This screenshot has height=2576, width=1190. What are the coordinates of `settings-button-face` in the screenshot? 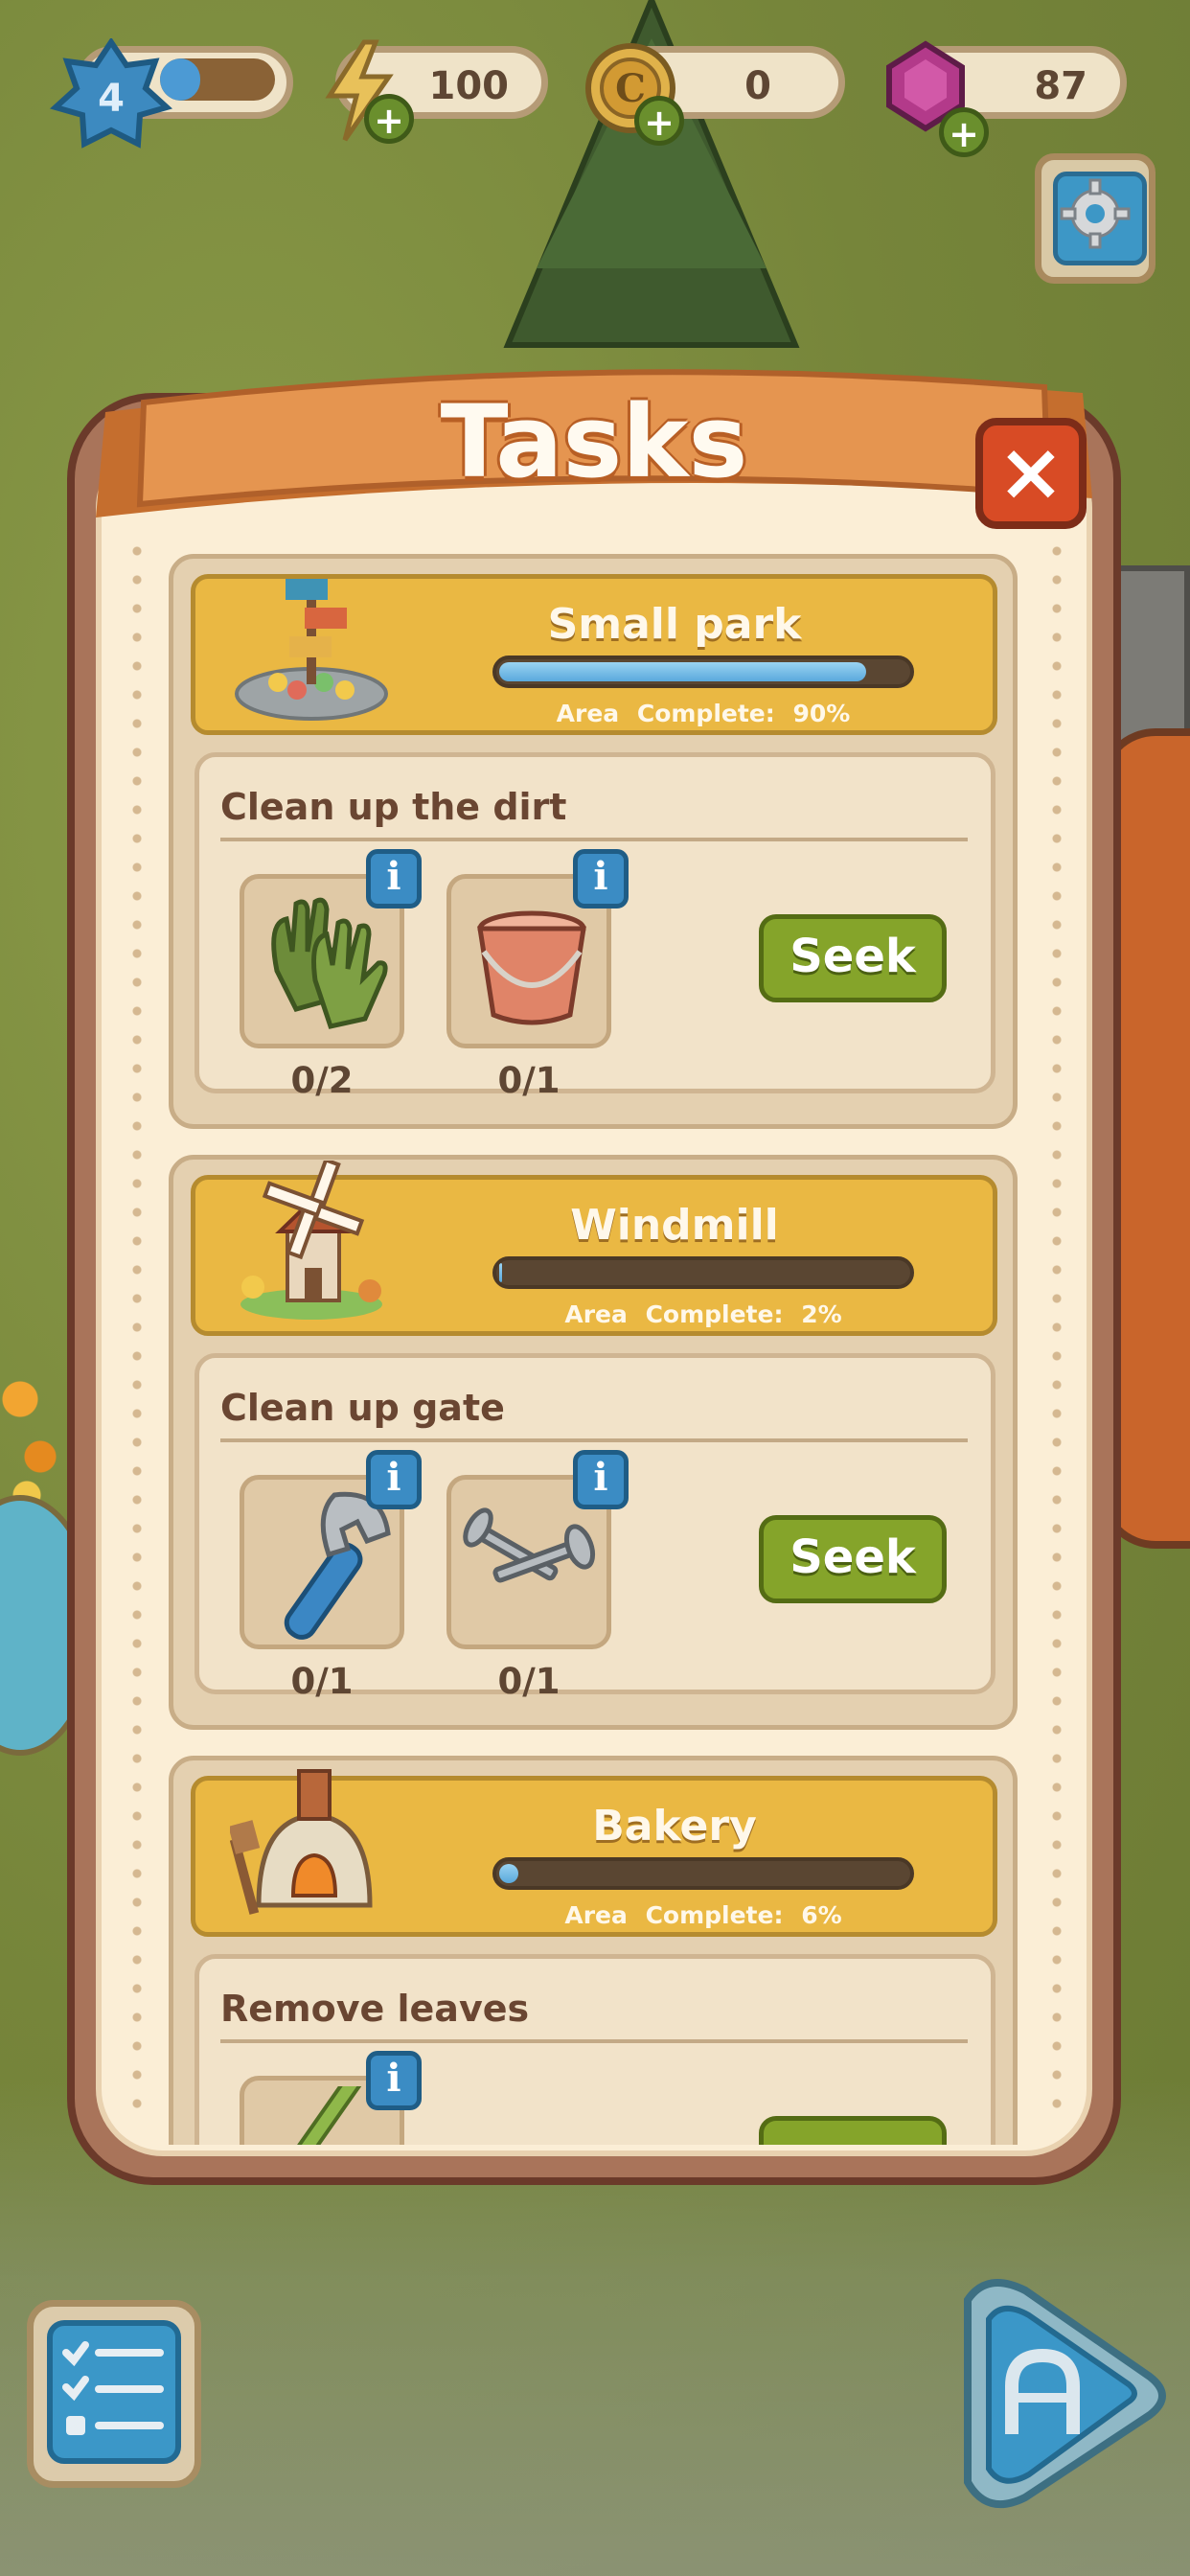 It's located at (1100, 218).